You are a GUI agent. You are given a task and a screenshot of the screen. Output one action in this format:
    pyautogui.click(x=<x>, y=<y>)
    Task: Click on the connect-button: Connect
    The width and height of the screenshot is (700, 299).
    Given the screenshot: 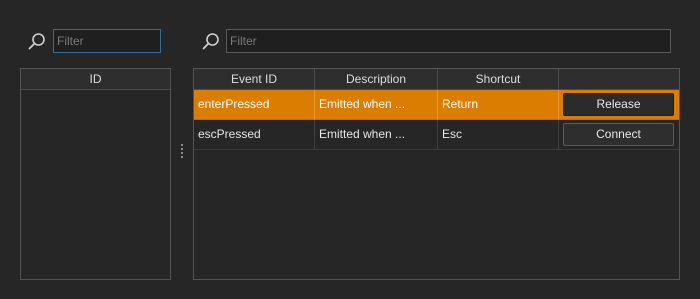 What is the action you would take?
    pyautogui.click(x=618, y=134)
    